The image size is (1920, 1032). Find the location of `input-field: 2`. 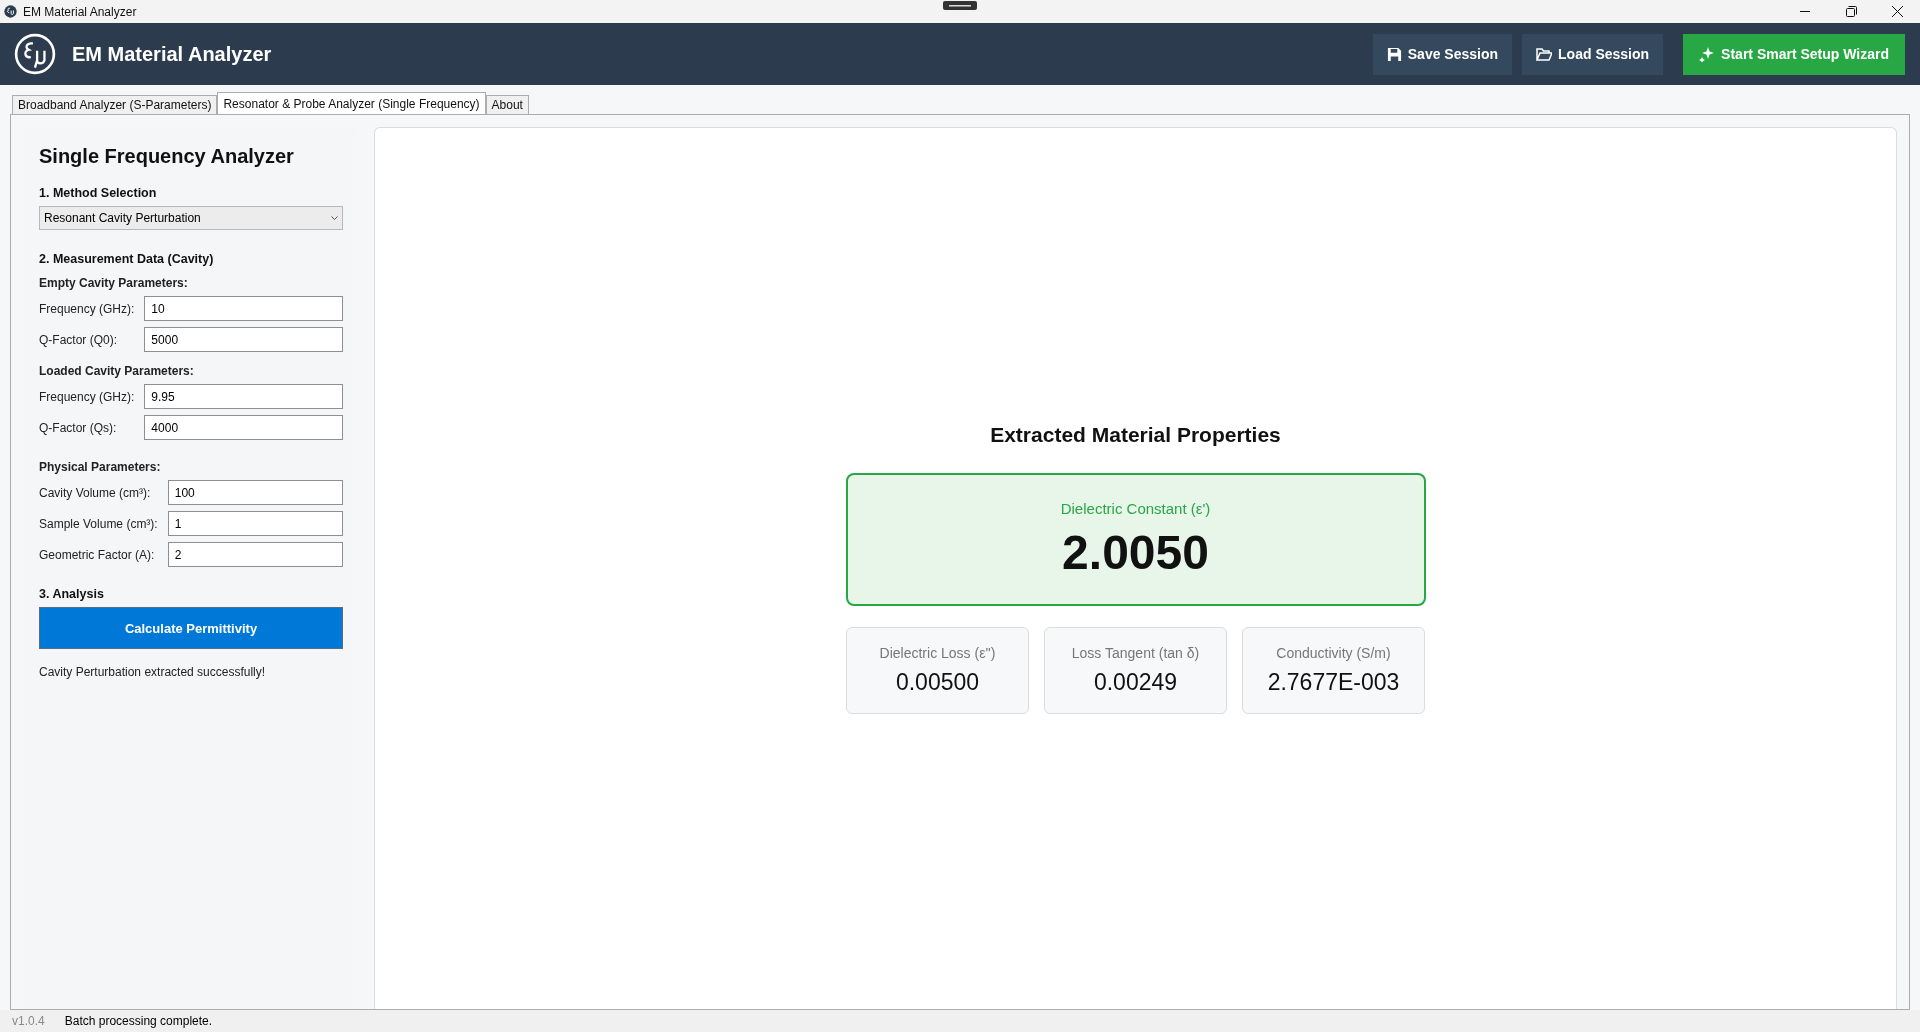

input-field: 2 is located at coordinates (255, 554).